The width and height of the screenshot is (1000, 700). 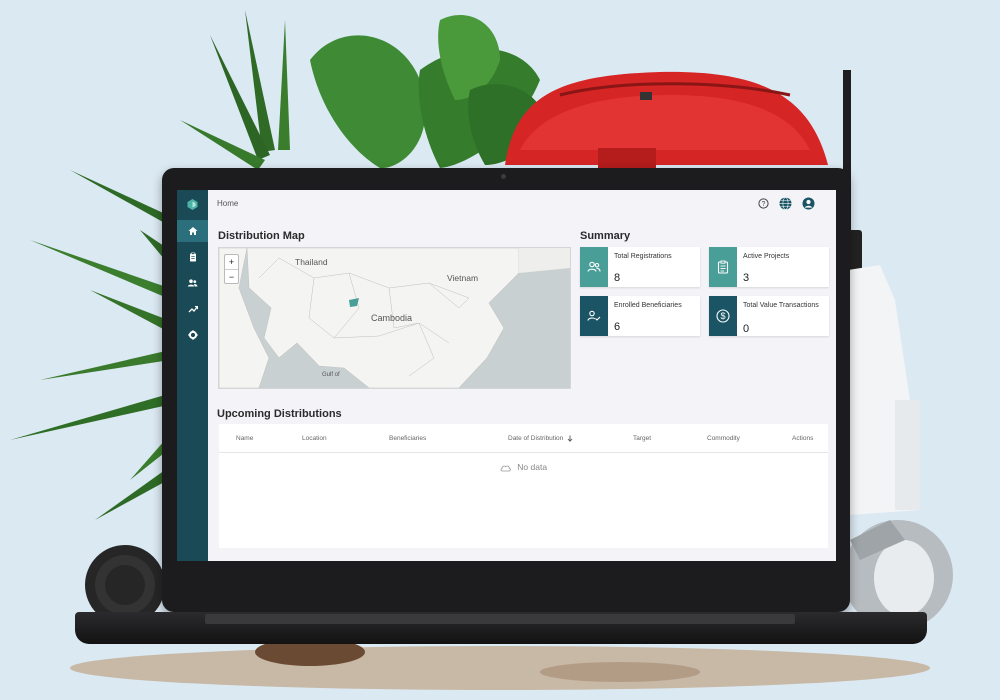 What do you see at coordinates (331, 375) in the screenshot?
I see `map-label-gulf: Gulf of` at bounding box center [331, 375].